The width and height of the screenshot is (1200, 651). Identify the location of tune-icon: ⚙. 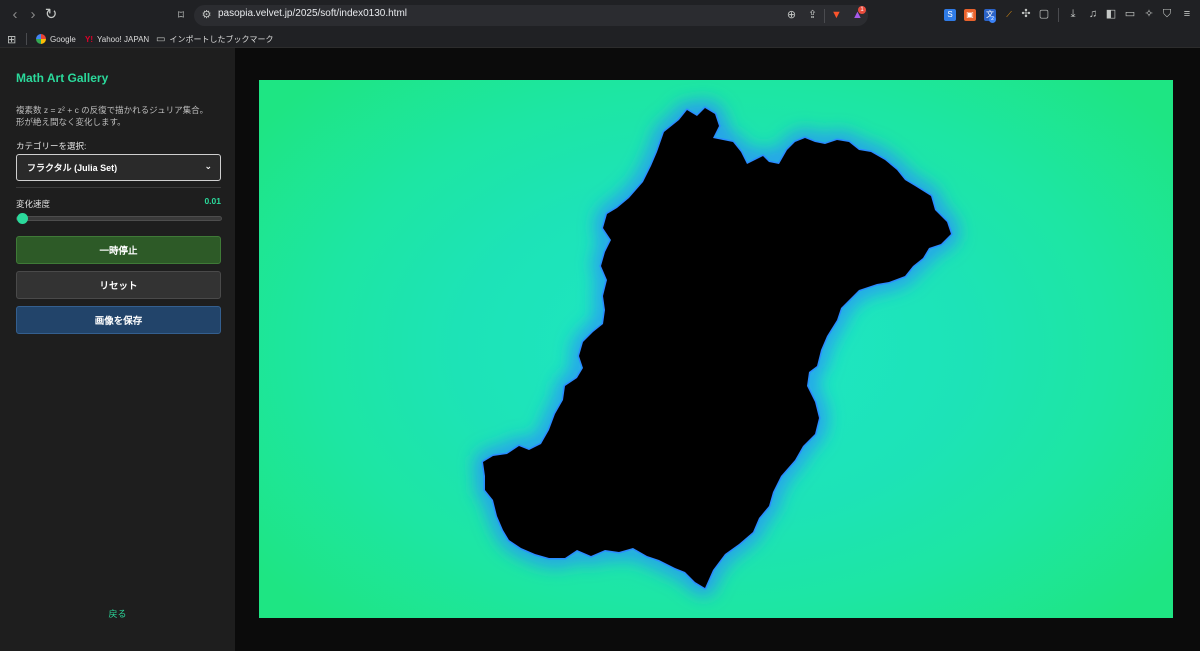
(206, 15).